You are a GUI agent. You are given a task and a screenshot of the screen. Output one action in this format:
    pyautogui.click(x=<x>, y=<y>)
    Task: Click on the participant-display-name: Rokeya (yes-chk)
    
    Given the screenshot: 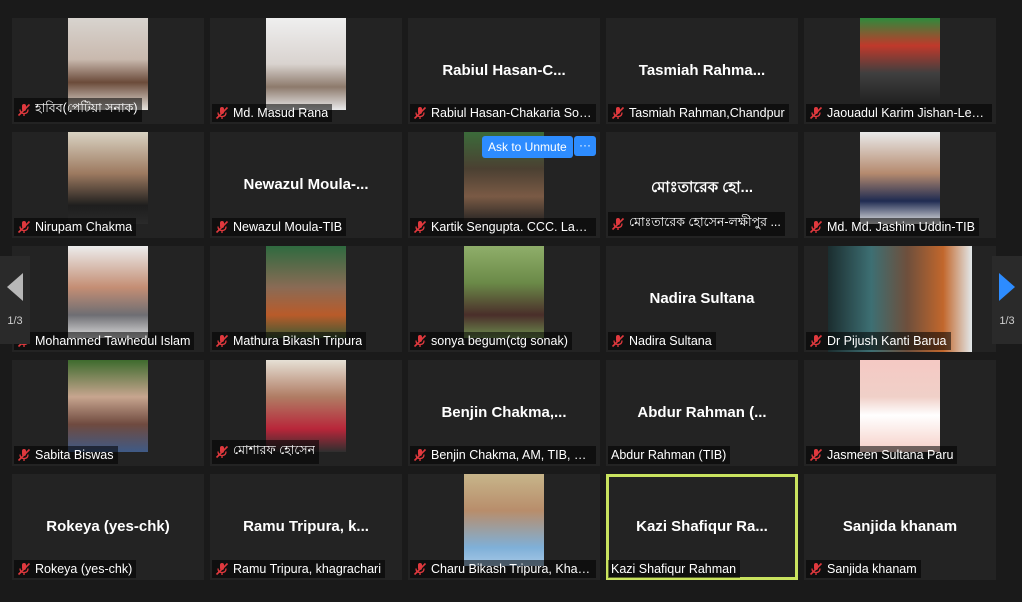 What is the action you would take?
    pyautogui.click(x=108, y=526)
    